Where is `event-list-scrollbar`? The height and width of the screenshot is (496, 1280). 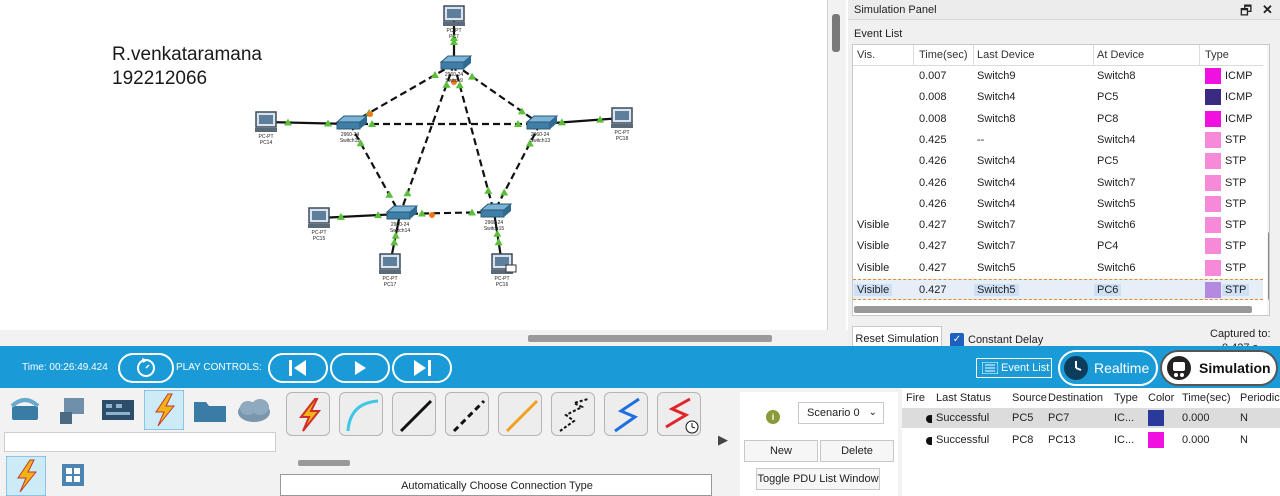 event-list-scrollbar is located at coordinates (1268, 180).